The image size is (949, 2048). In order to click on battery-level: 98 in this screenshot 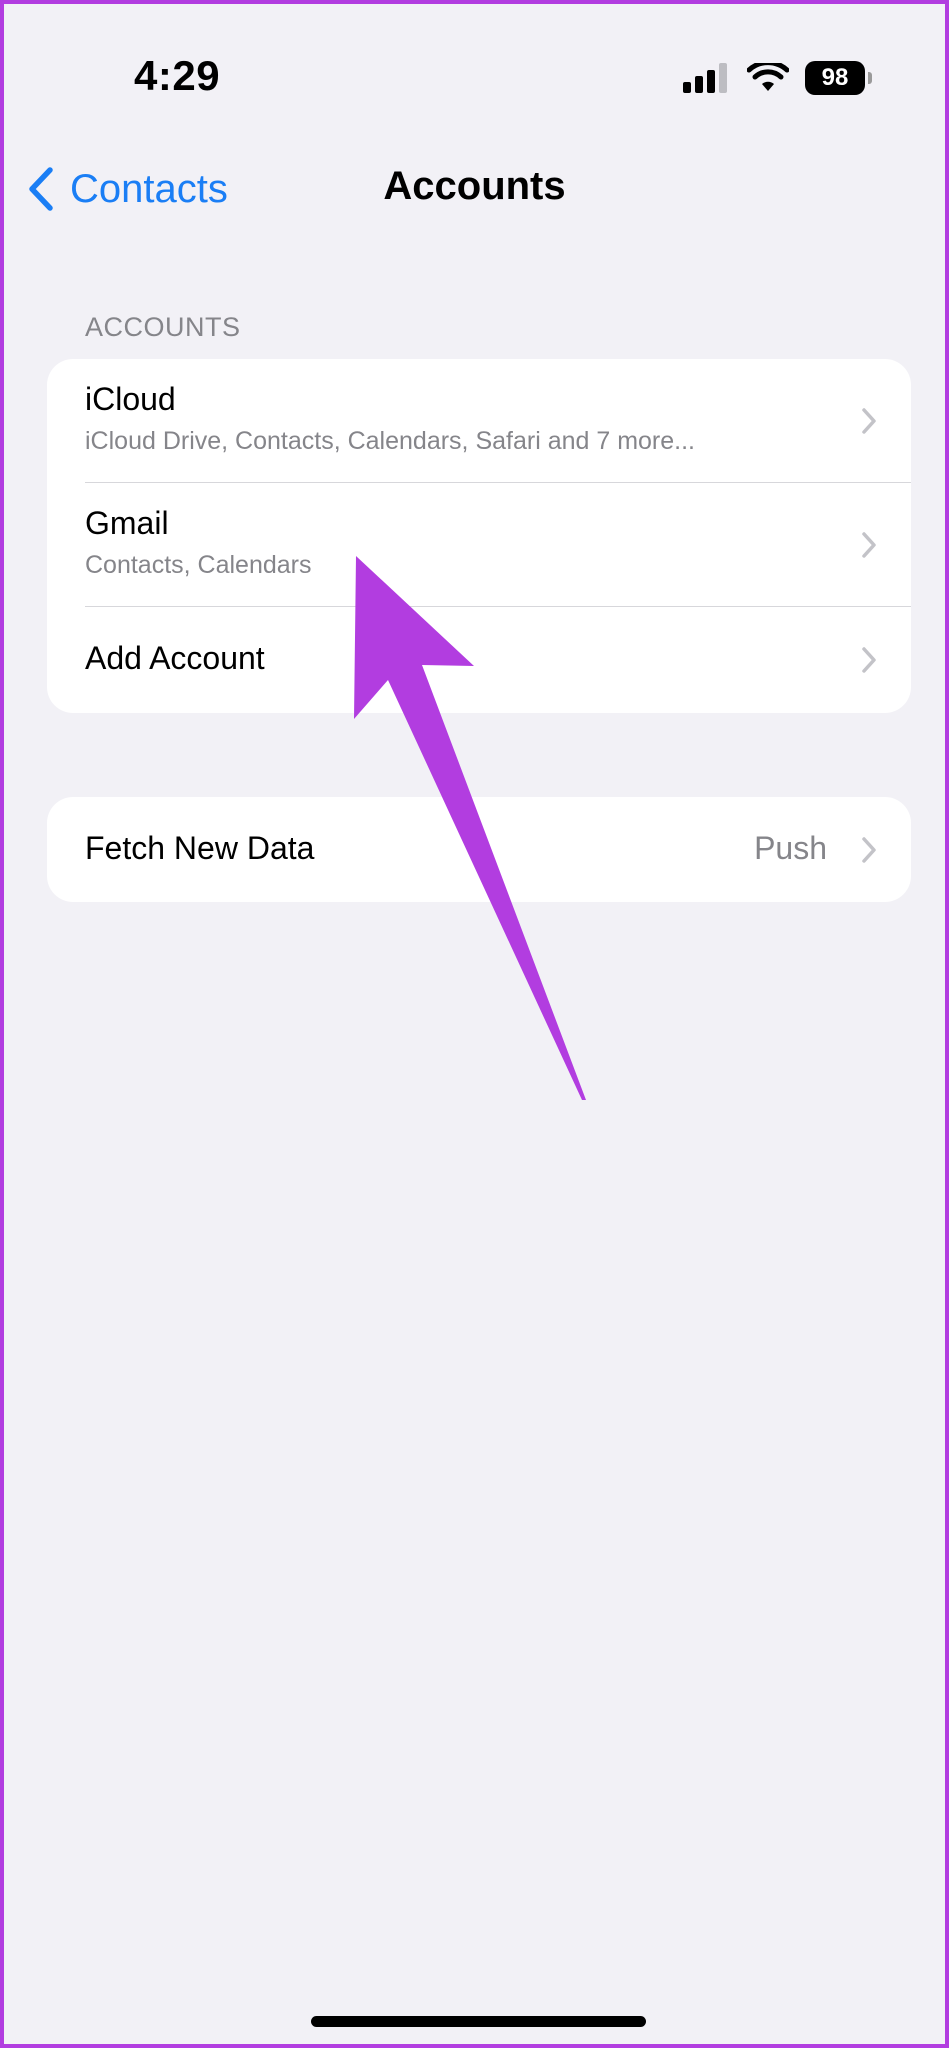, I will do `click(835, 77)`.